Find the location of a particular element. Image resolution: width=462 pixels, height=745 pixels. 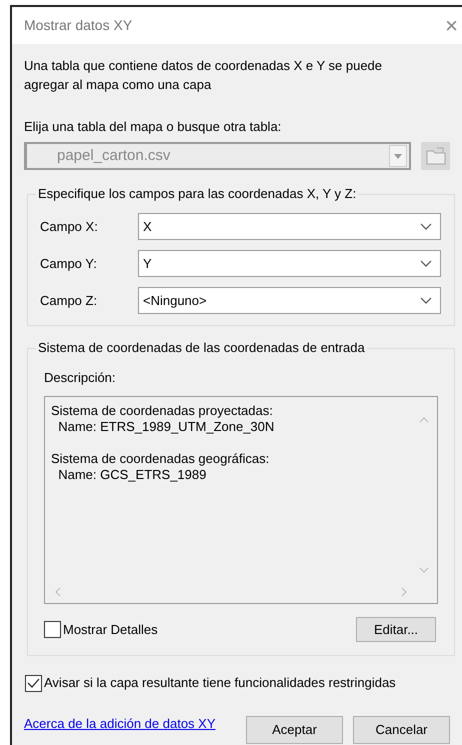

dialog-button: Cancelar is located at coordinates (401, 730).